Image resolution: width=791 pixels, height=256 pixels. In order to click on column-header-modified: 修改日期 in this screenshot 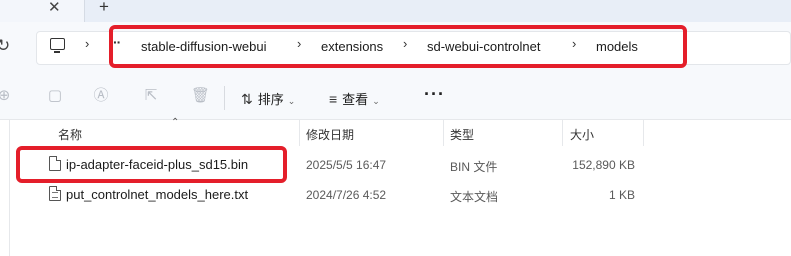, I will do `click(330, 134)`.